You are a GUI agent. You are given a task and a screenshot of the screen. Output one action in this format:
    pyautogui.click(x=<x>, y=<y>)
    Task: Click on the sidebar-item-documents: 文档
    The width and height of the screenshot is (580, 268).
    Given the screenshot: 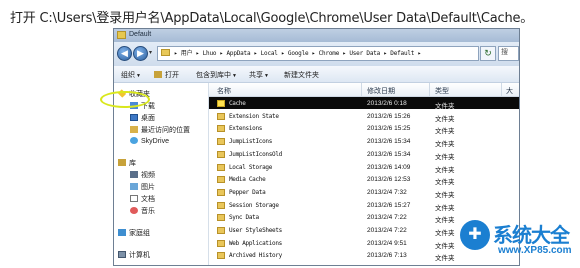 What is the action you would take?
    pyautogui.click(x=142, y=199)
    